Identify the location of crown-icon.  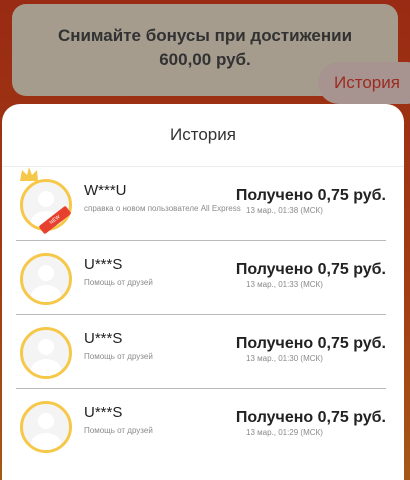
(29, 174).